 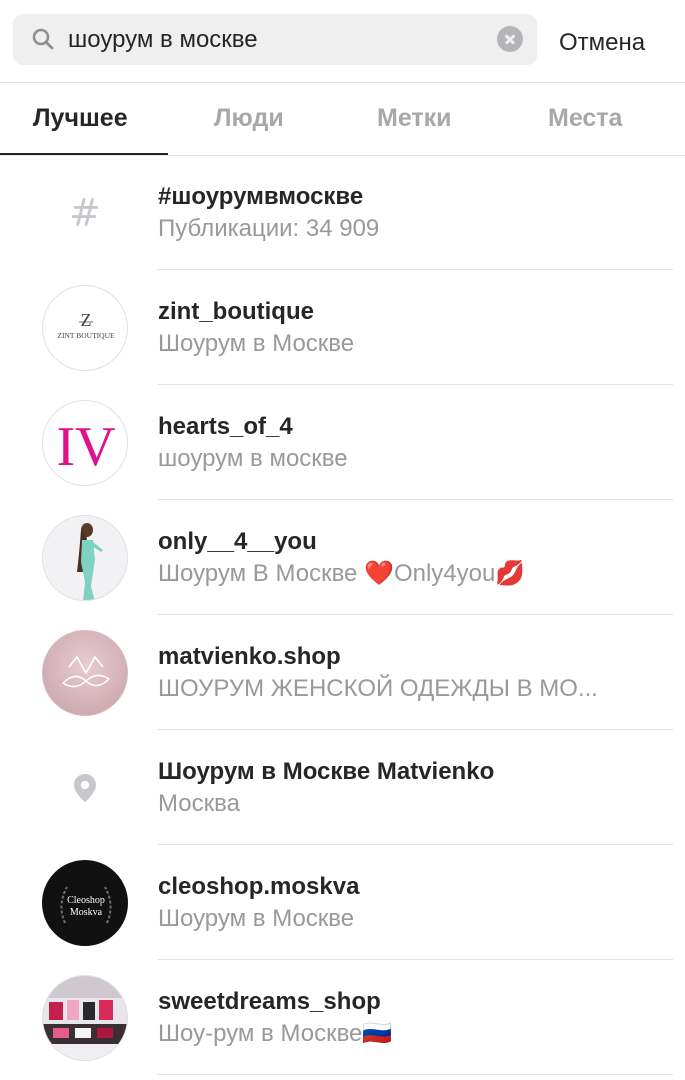 I want to click on woman-photo-icon, so click(x=85, y=558).